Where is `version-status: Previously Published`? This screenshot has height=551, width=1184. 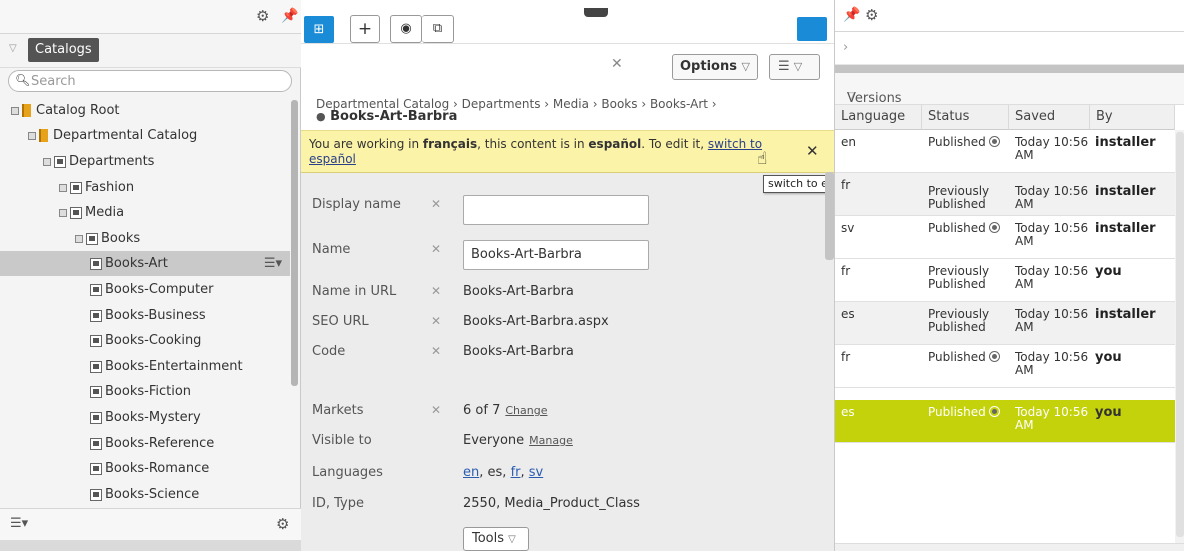
version-status: Previously Published is located at coordinates (958, 321).